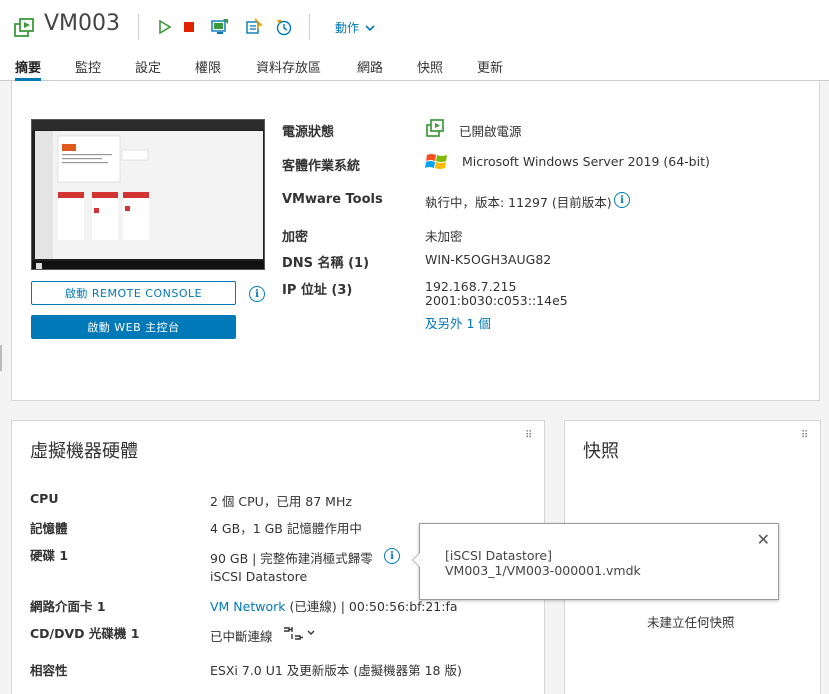 Image resolution: width=829 pixels, height=694 pixels. Describe the element at coordinates (254, 27) in the screenshot. I see `migrate-icon` at that location.